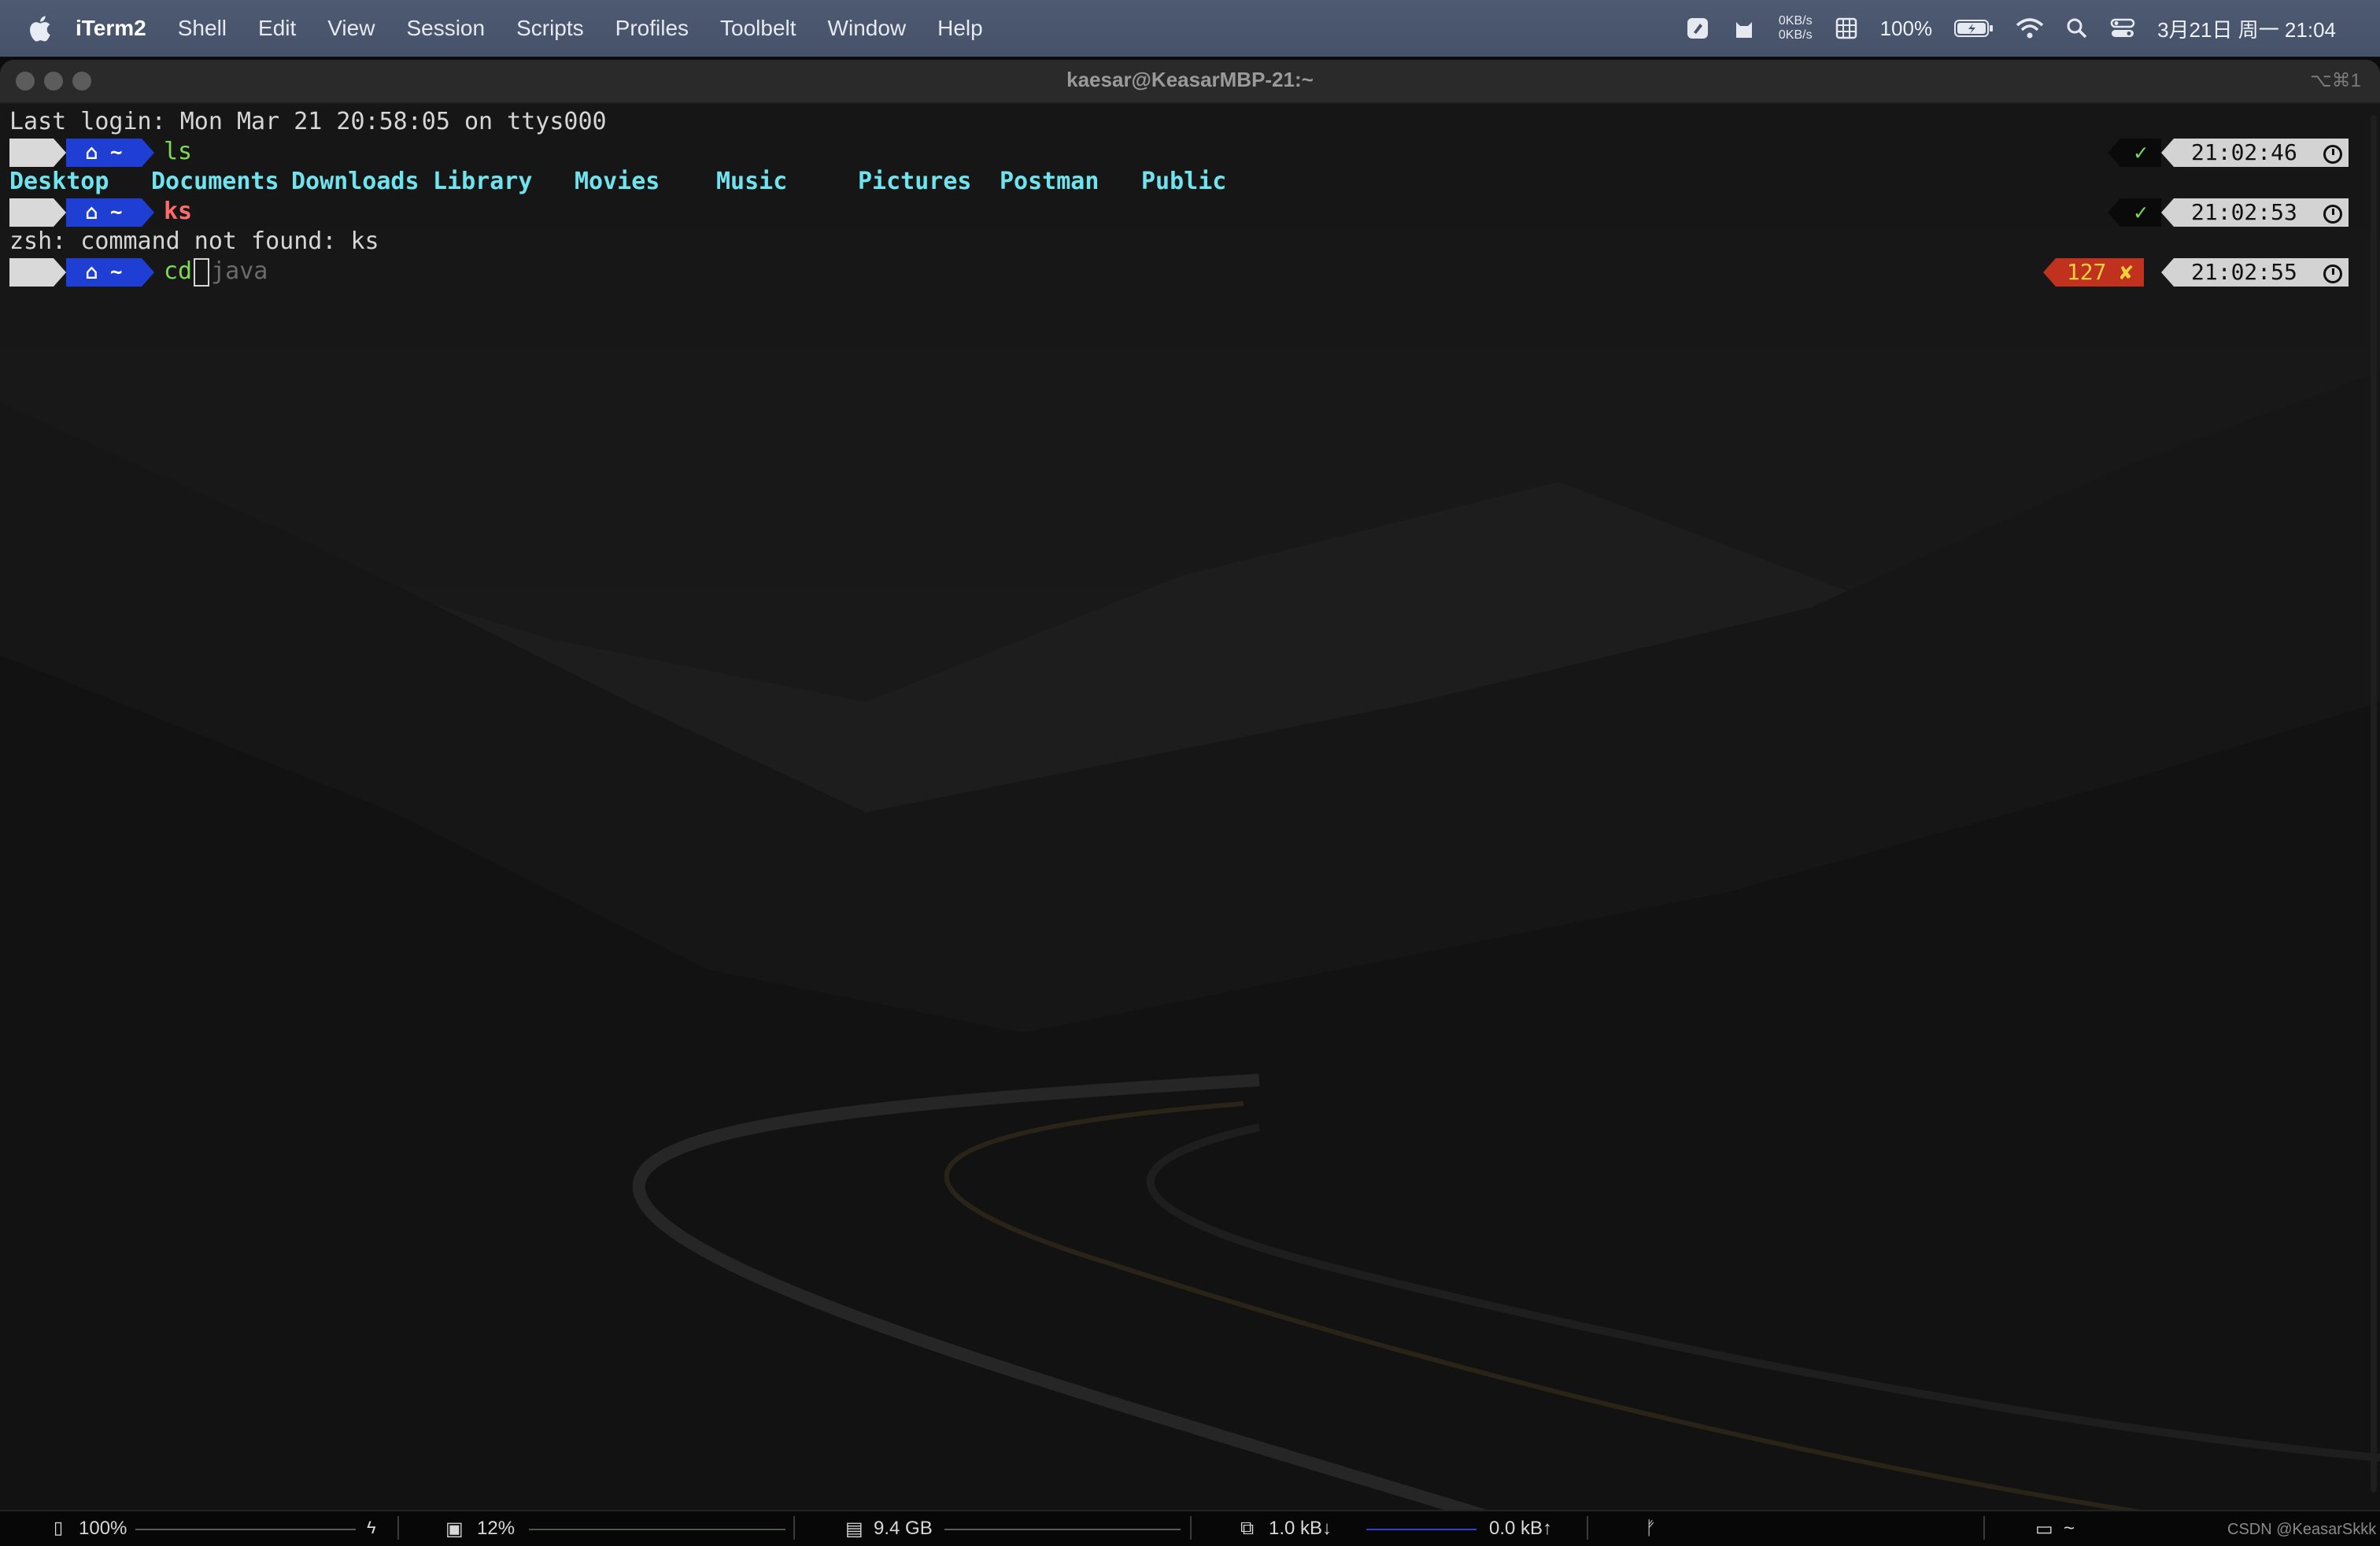 This screenshot has height=1546, width=2380. What do you see at coordinates (854, 1529) in the screenshot?
I see `memory-icon: ▤` at bounding box center [854, 1529].